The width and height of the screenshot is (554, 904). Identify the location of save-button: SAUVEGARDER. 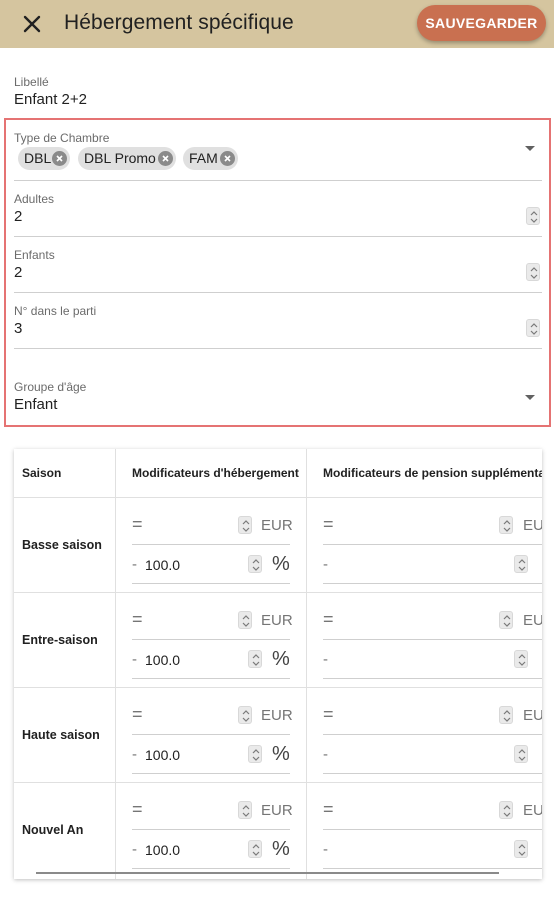
(481, 23).